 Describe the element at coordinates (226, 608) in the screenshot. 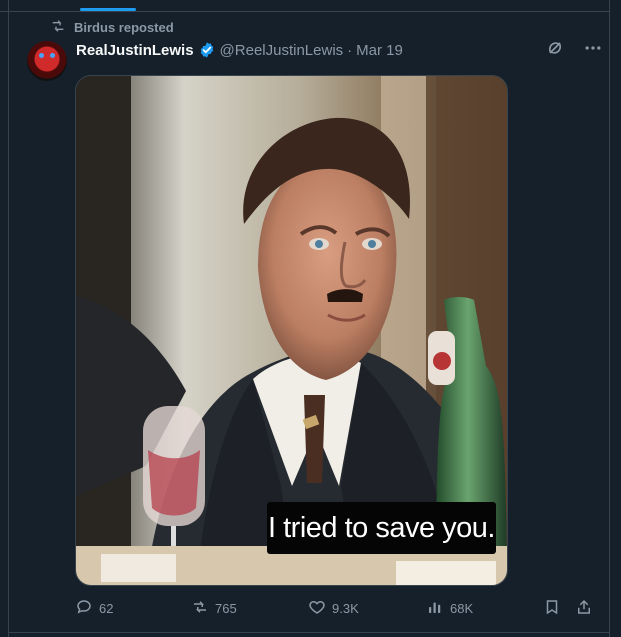

I see `repost-count: 765` at that location.